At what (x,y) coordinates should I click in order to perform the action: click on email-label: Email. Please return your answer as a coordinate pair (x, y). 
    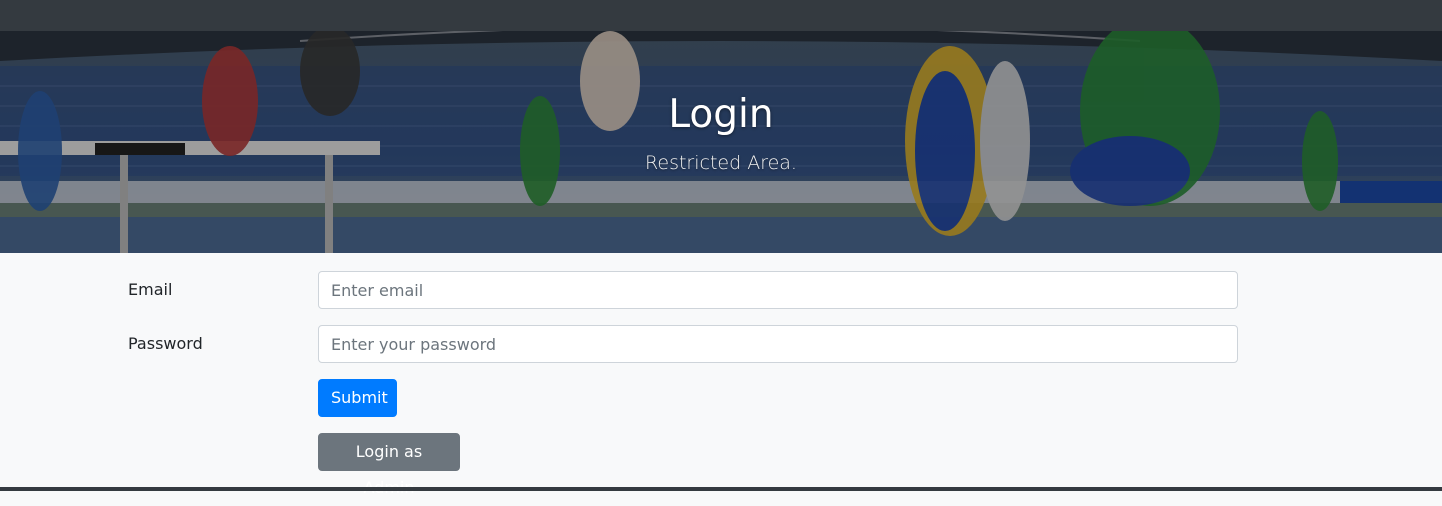
    Looking at the image, I should click on (150, 289).